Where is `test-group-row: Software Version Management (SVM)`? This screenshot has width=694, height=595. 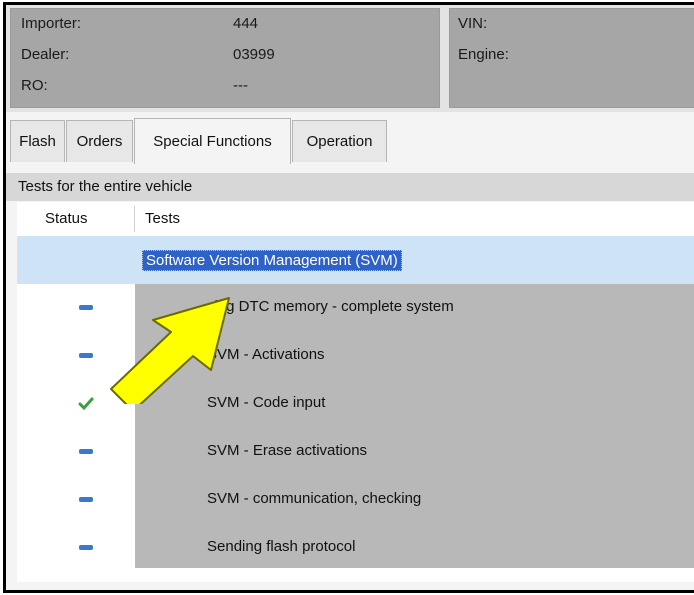
test-group-row: Software Version Management (SVM) is located at coordinates (355, 260).